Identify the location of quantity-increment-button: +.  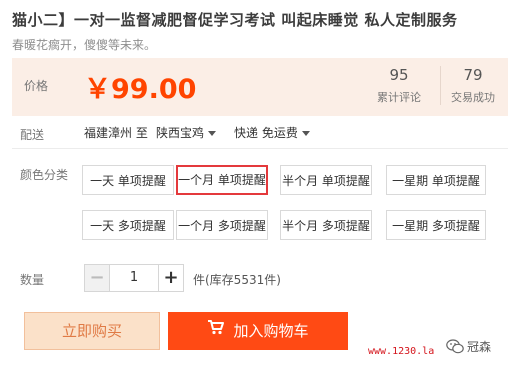
(171, 278).